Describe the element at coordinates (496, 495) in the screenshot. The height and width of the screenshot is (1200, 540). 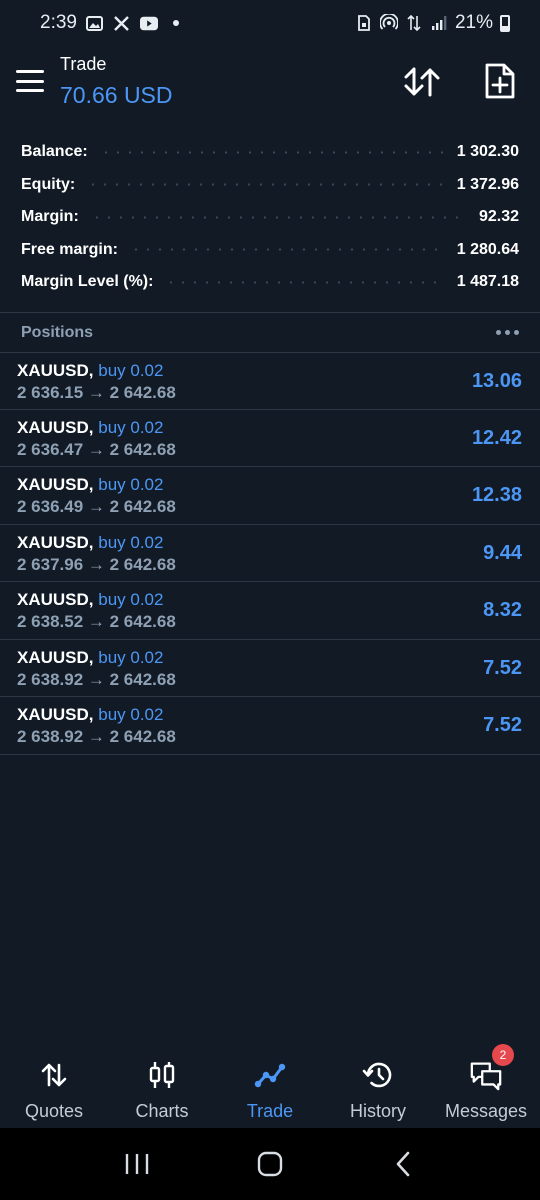
I see `position-profit: 12.38` at that location.